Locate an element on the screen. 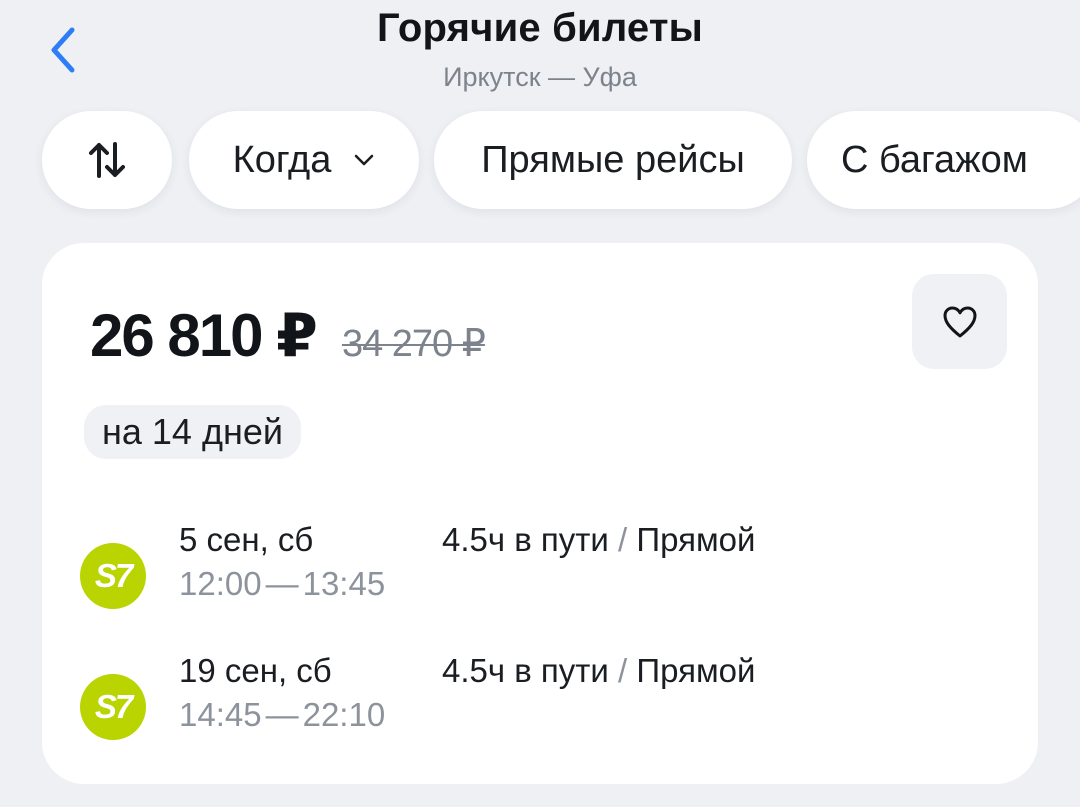  direct-flights-filter: Прямые рейсы is located at coordinates (613, 160).